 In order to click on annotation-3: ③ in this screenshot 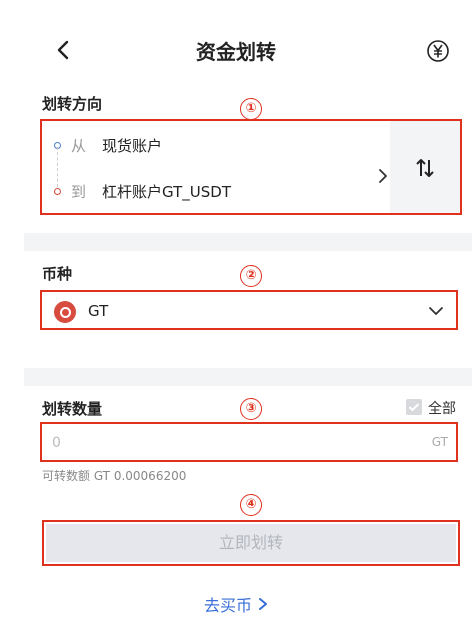, I will do `click(251, 409)`.